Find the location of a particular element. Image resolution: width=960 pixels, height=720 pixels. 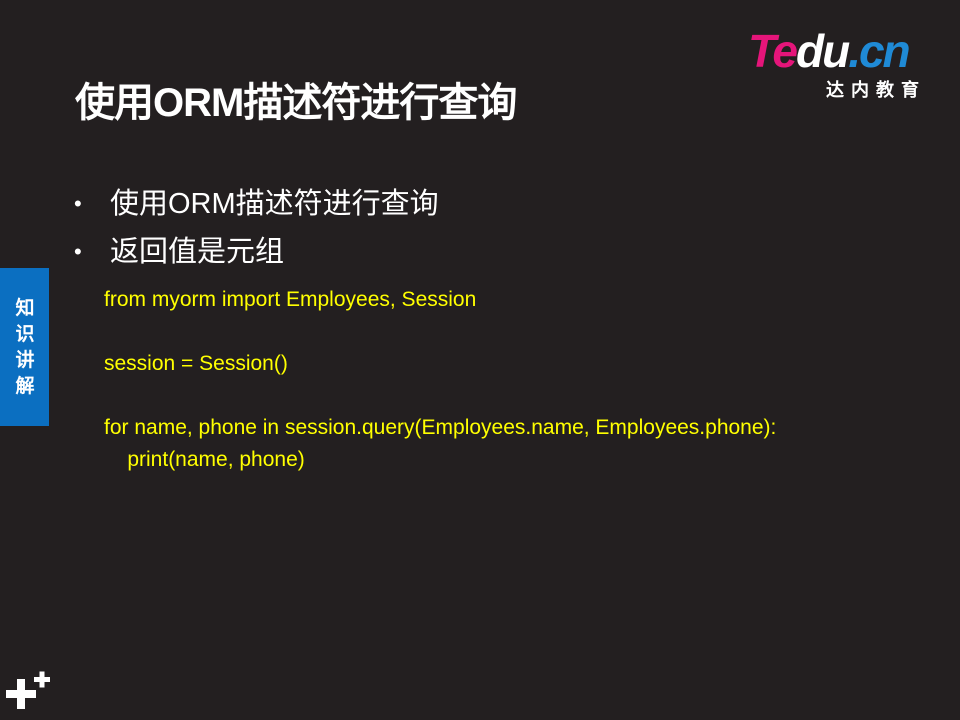

logo-te: Te is located at coordinates (773, 51).